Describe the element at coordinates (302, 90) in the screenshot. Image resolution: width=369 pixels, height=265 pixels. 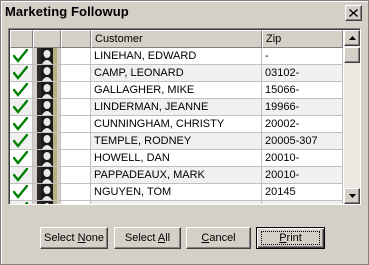
I see `row-zip: 15066-` at that location.